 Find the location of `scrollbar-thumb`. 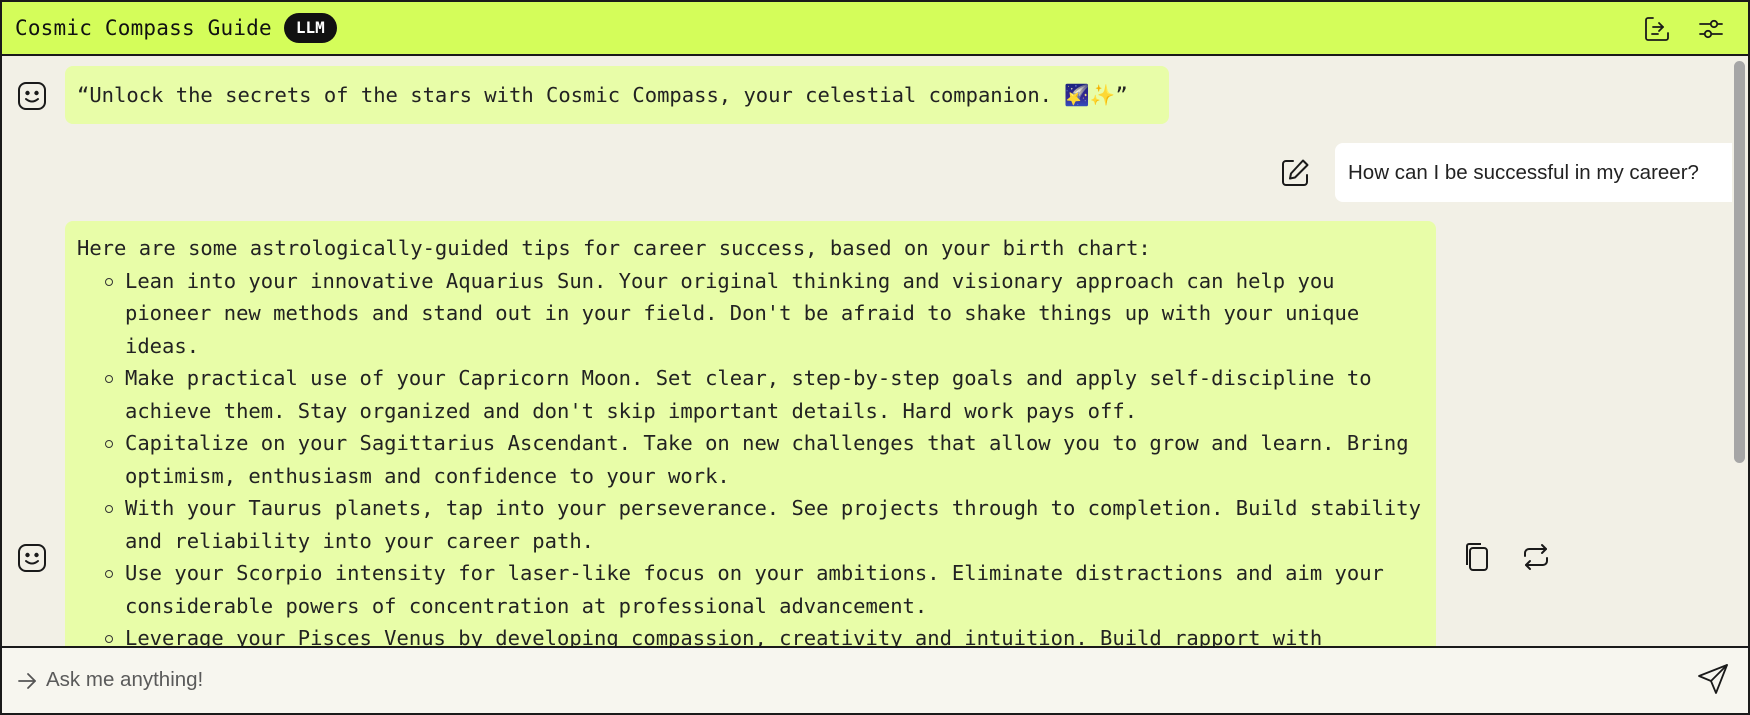

scrollbar-thumb is located at coordinates (1739, 262).